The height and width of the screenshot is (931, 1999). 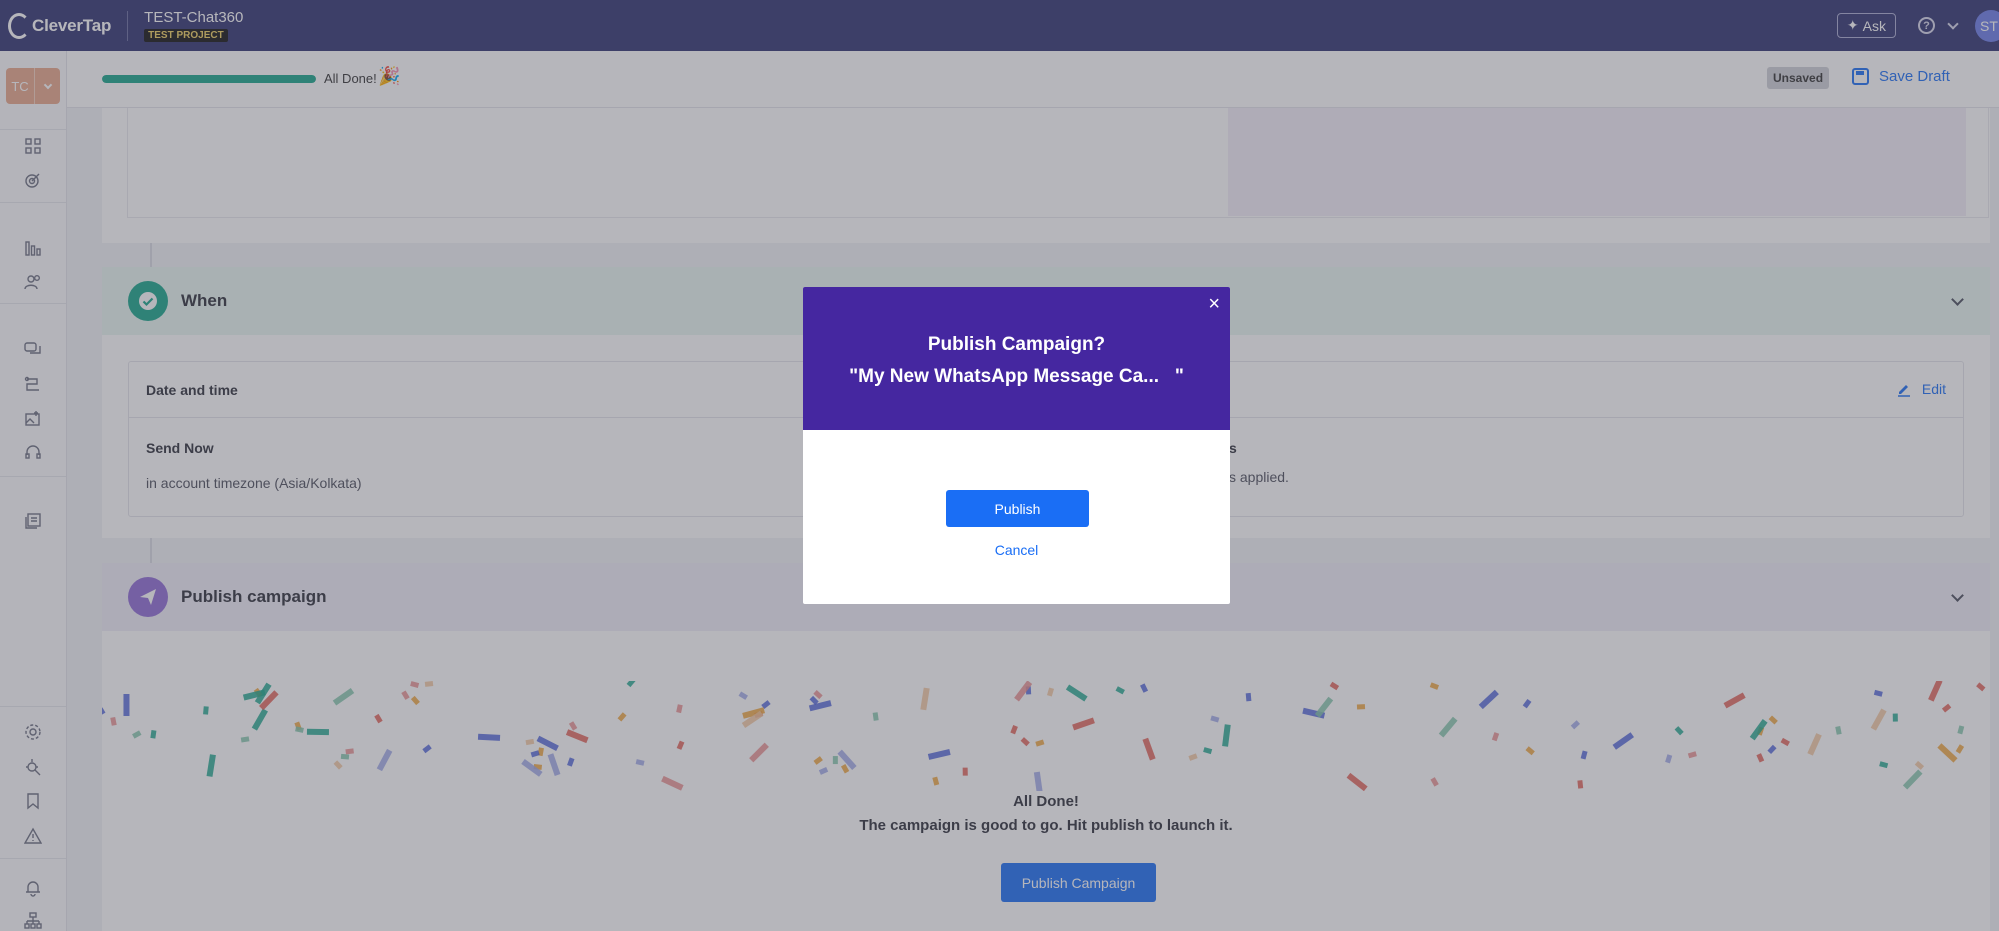 I want to click on close-icon: ×, so click(x=1214, y=304).